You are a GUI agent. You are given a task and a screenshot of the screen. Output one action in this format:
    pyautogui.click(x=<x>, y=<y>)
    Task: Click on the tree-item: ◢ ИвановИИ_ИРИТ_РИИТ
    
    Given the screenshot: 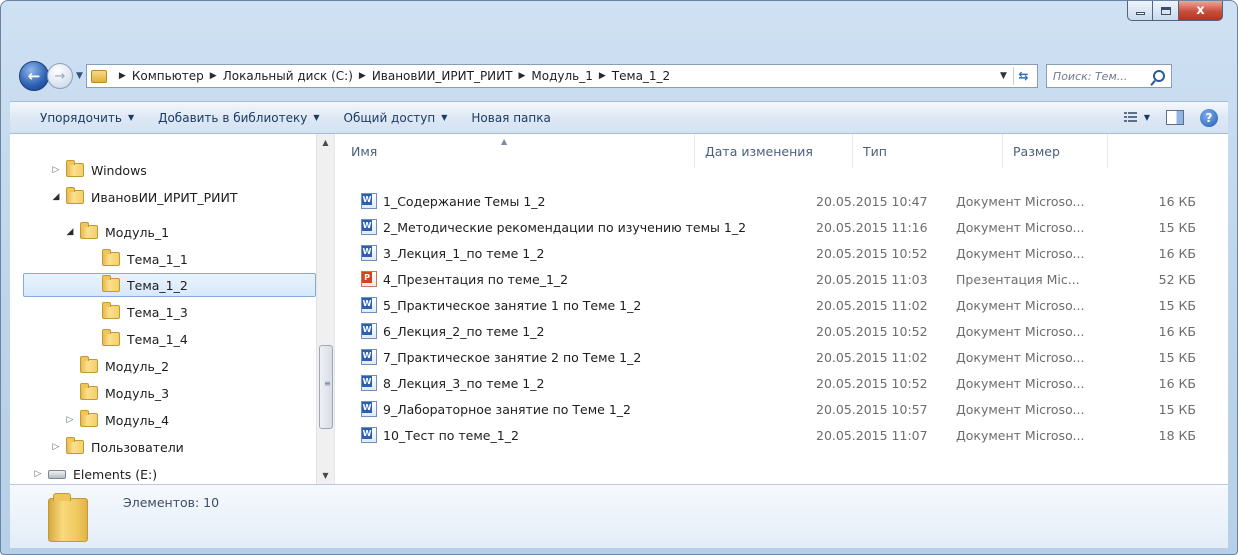 What is the action you would take?
    pyautogui.click(x=144, y=197)
    